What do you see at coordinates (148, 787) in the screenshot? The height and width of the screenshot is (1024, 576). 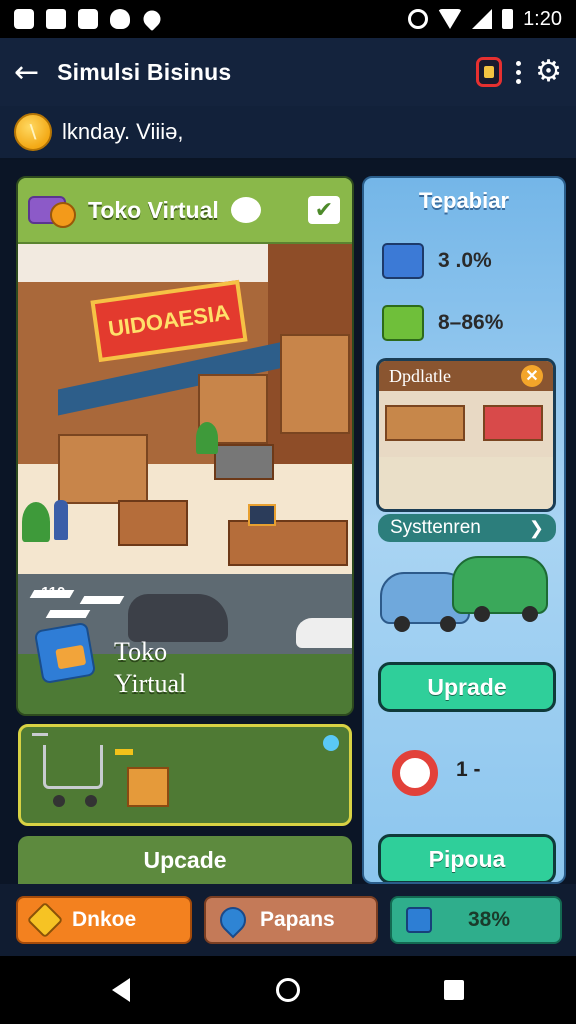 I see `package-box-icon` at bounding box center [148, 787].